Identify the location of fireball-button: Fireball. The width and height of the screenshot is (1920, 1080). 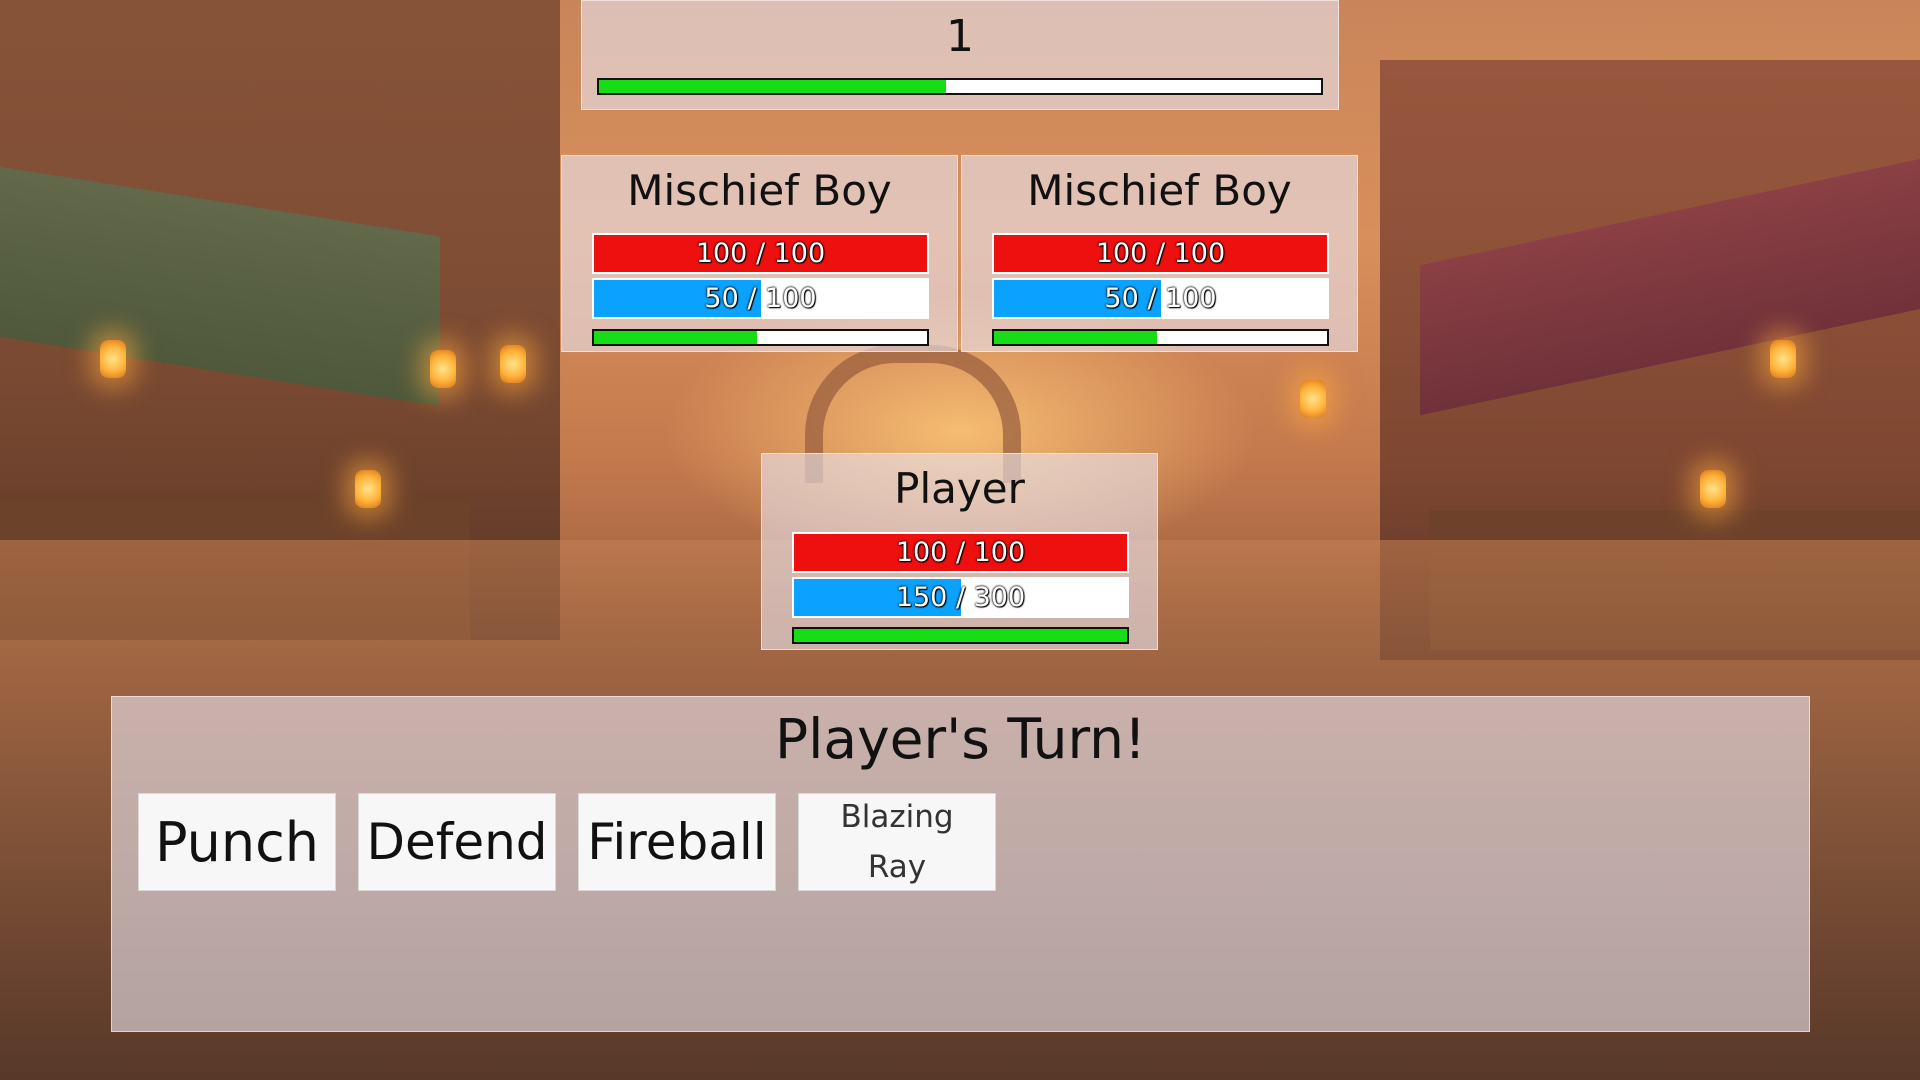
(677, 842).